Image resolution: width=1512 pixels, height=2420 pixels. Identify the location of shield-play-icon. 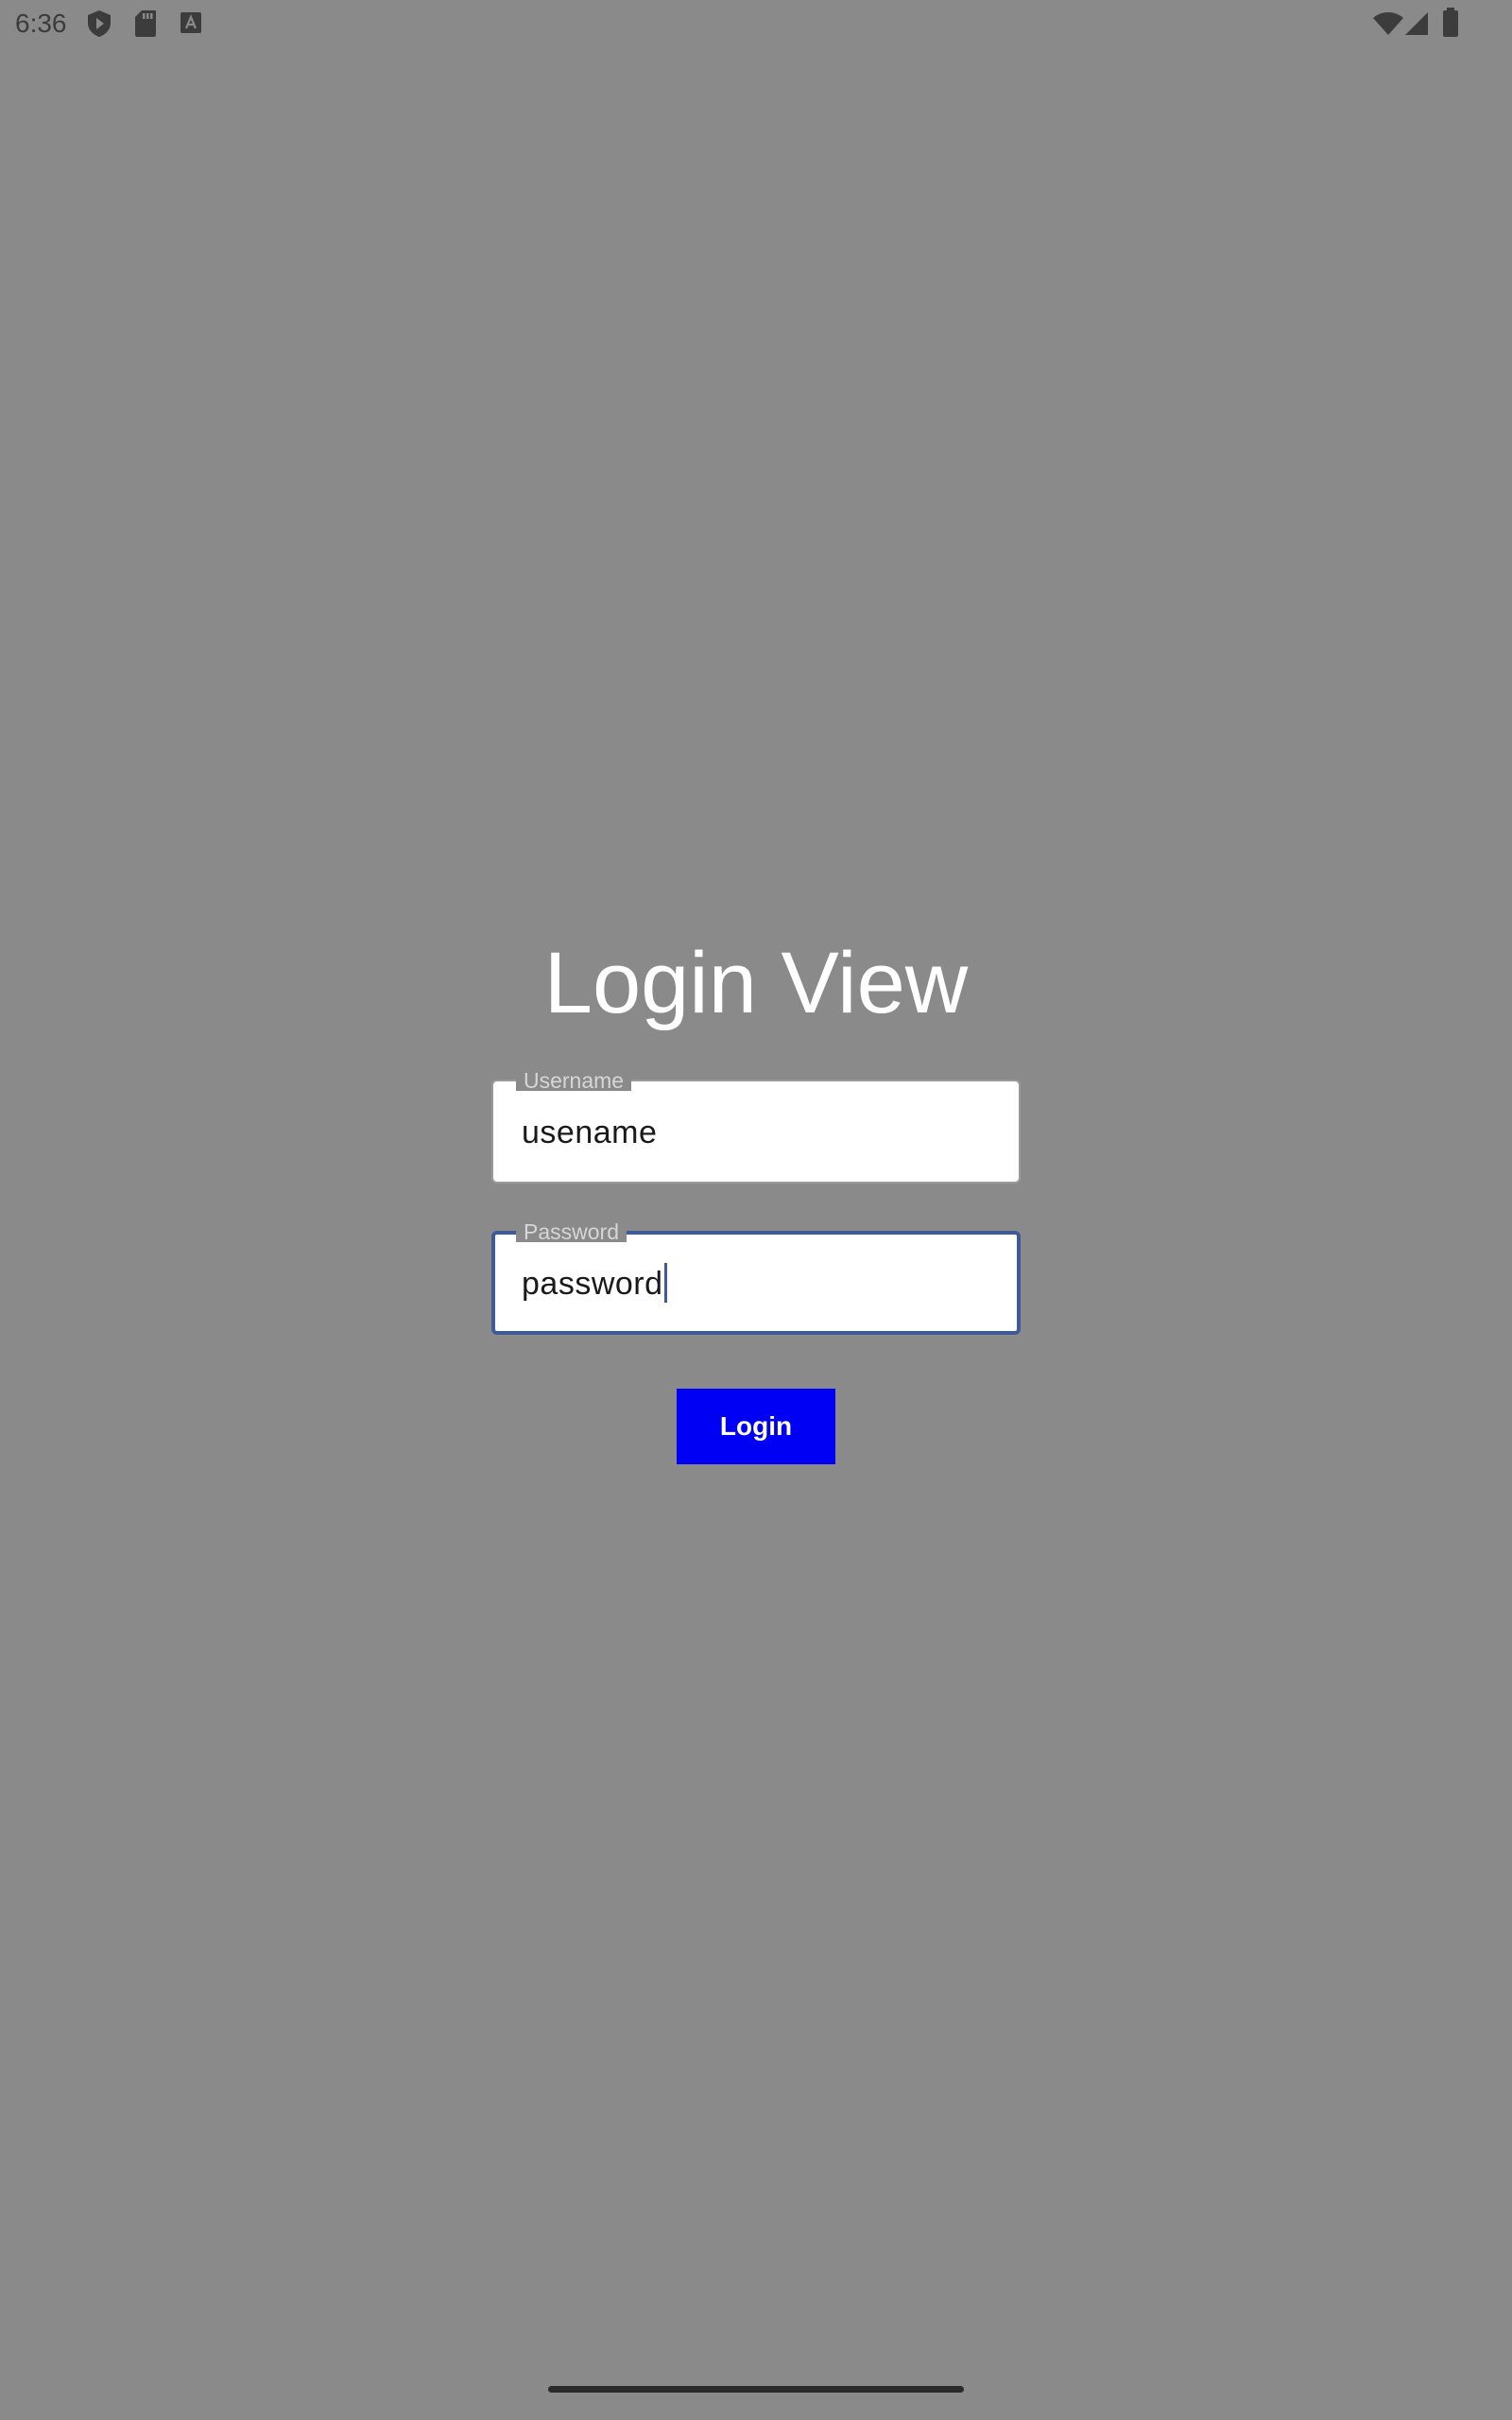
(99, 24).